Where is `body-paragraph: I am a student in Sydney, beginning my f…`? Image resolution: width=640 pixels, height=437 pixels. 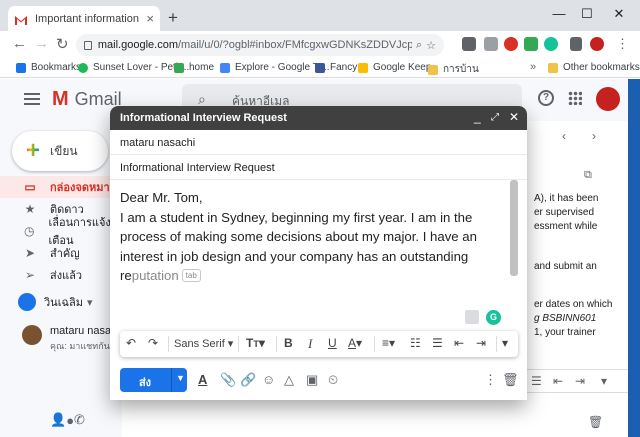 body-paragraph: I am a student in Sydney, beginning my f… is located at coordinates (298, 246).